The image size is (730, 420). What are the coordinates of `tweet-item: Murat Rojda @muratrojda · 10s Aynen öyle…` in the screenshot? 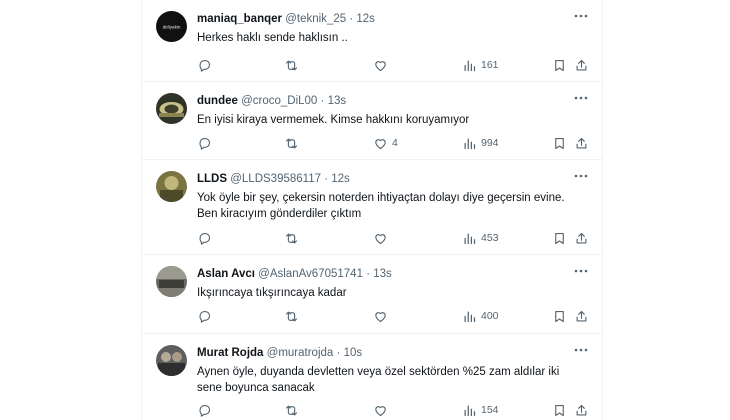 It's located at (372, 377).